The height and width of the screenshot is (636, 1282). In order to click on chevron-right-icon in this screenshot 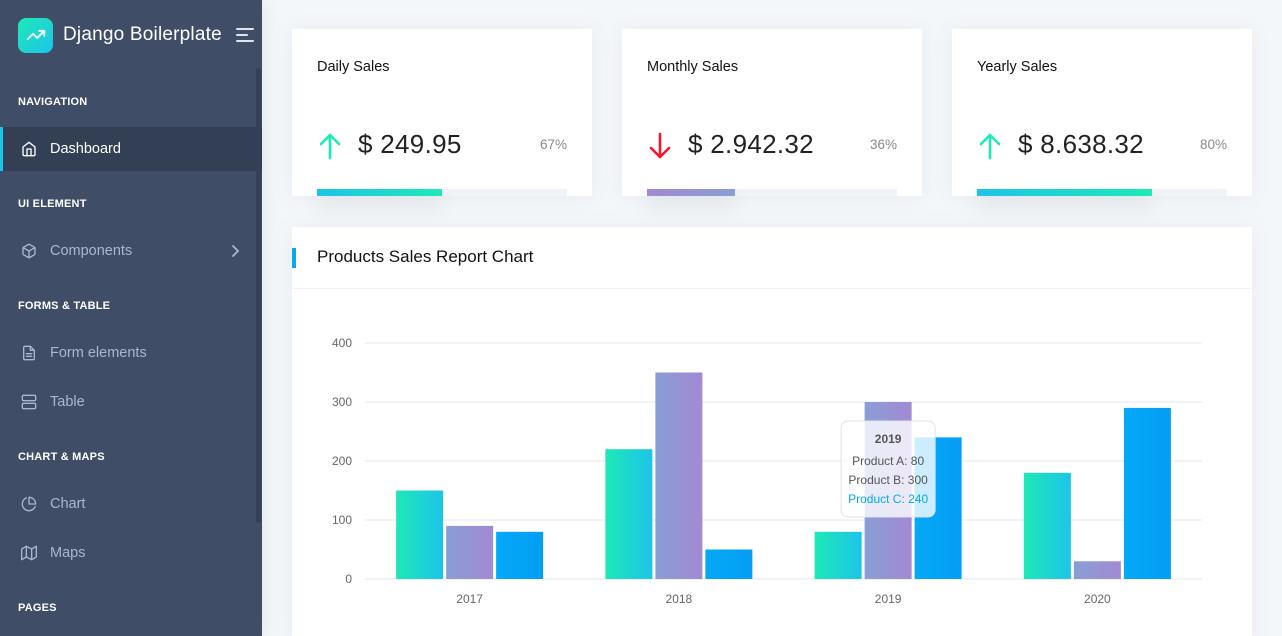, I will do `click(235, 253)`.